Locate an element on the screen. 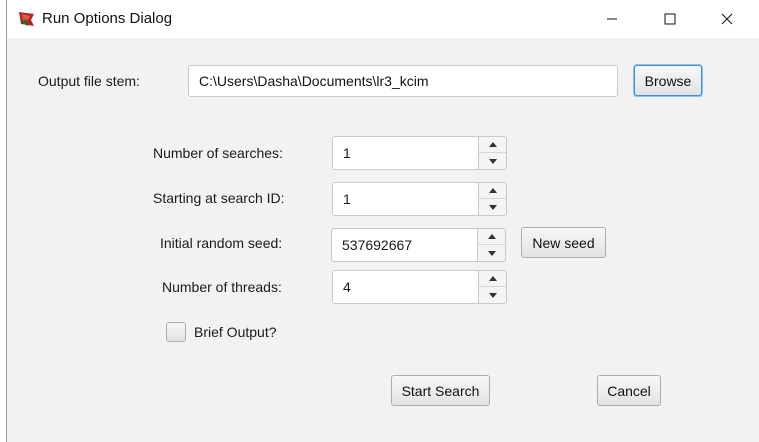 The width and height of the screenshot is (759, 442). new-seed-button-label: New seed is located at coordinates (563, 242).